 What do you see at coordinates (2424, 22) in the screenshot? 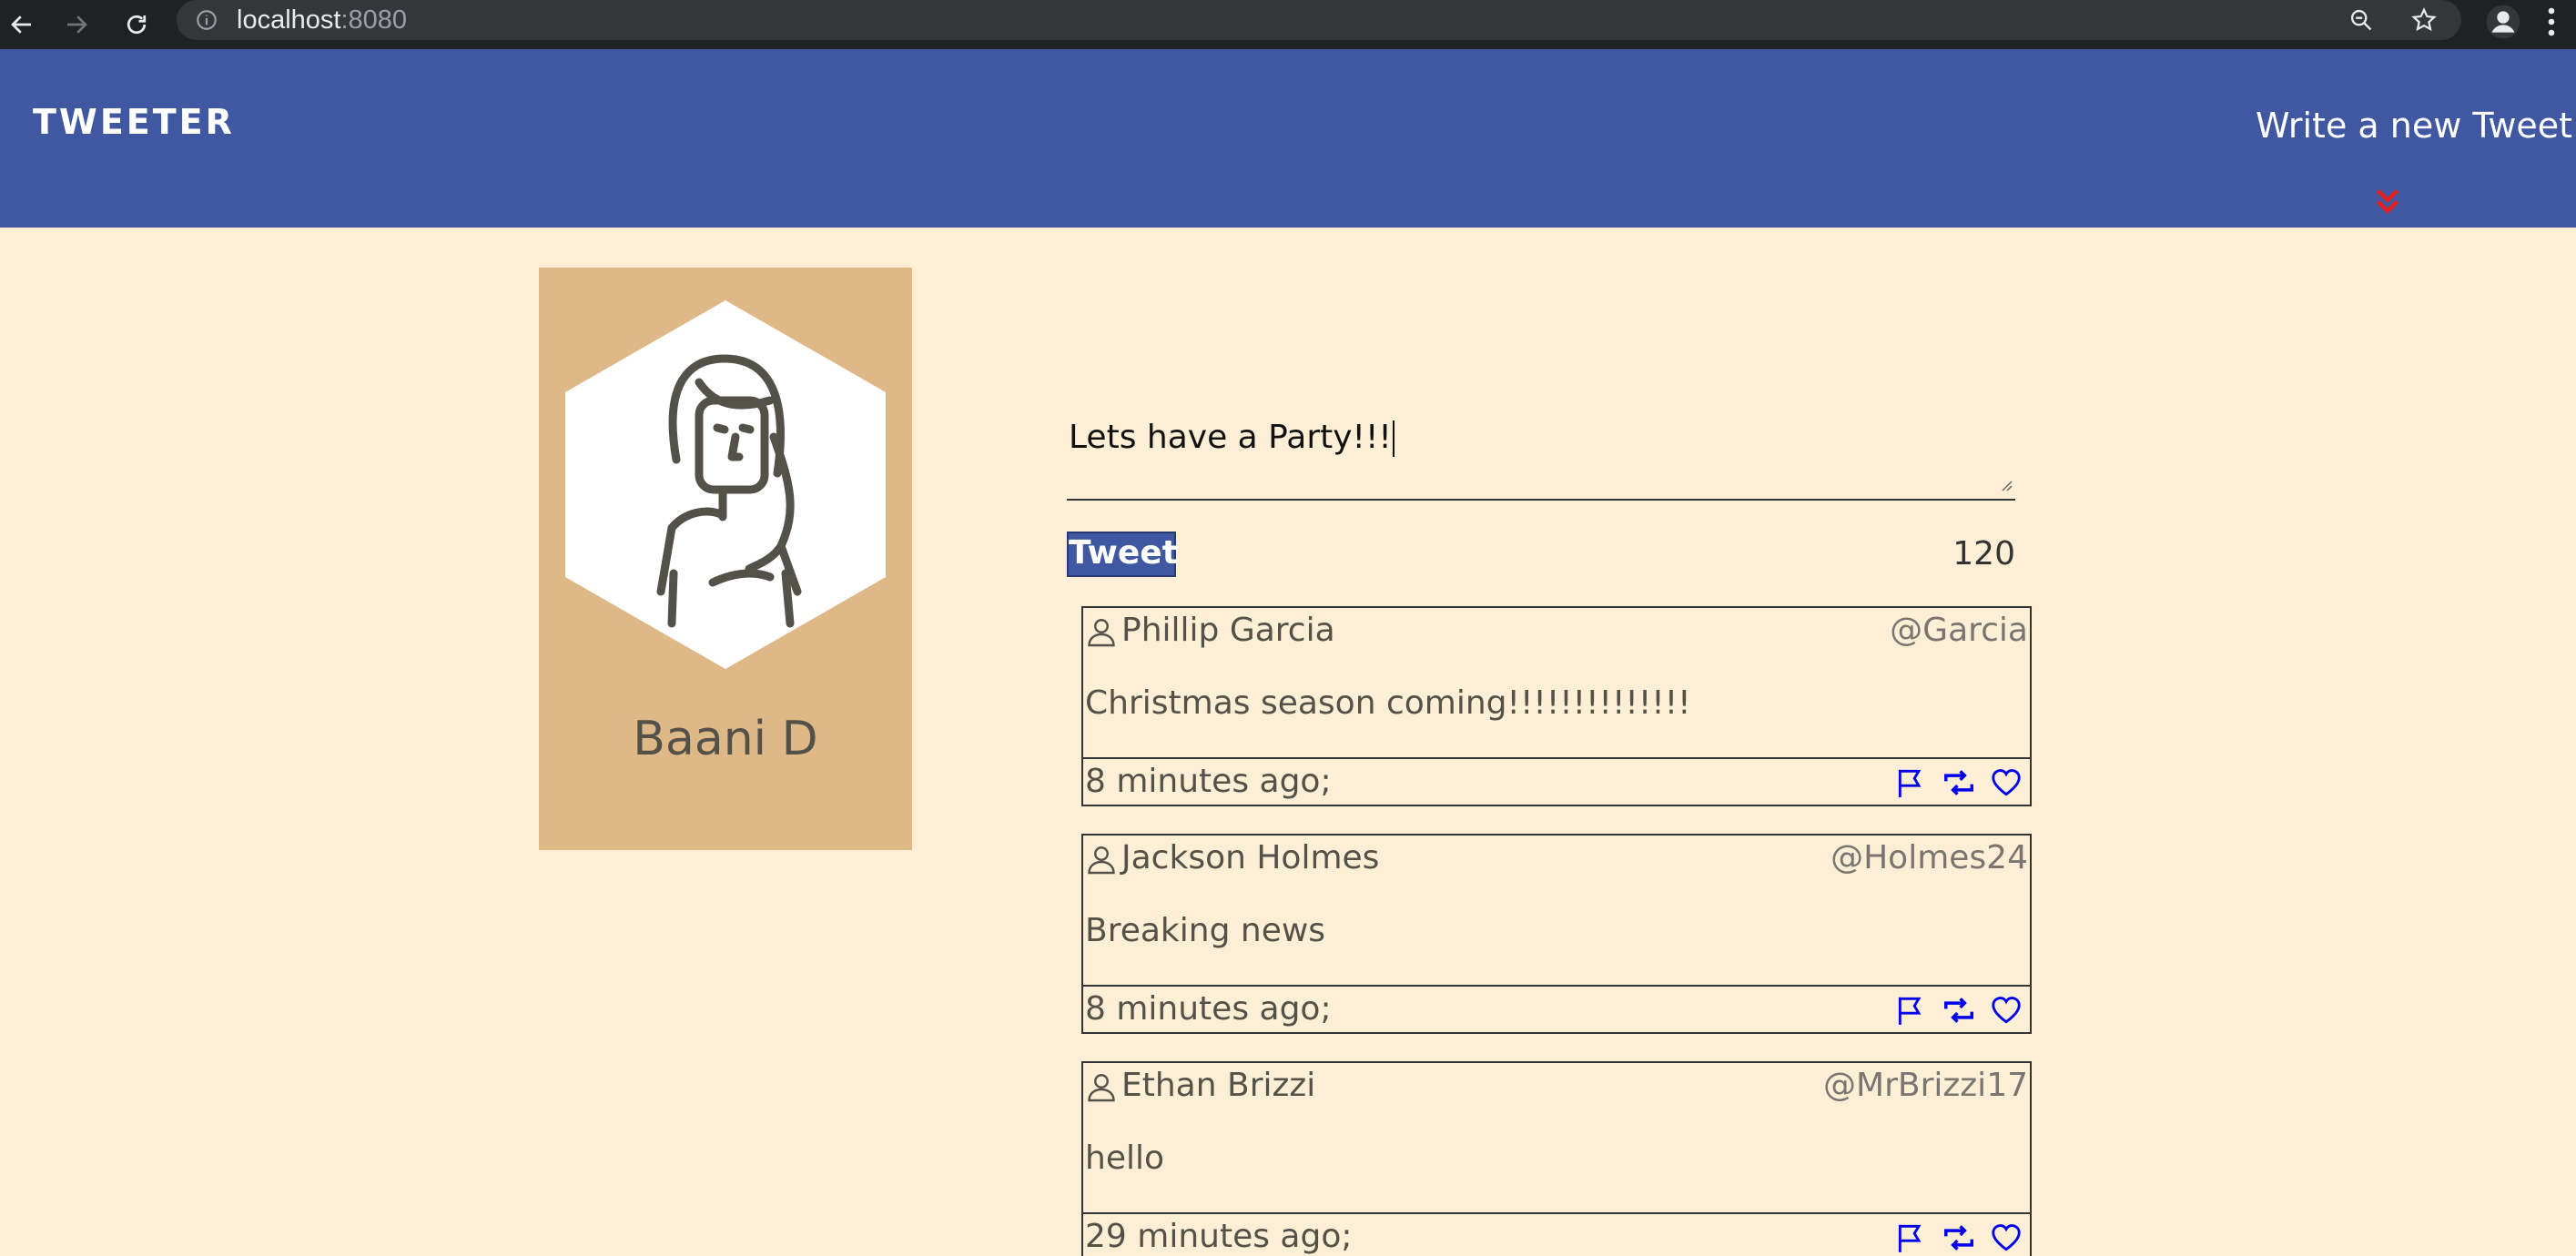
I see `bookmark-star-icon` at bounding box center [2424, 22].